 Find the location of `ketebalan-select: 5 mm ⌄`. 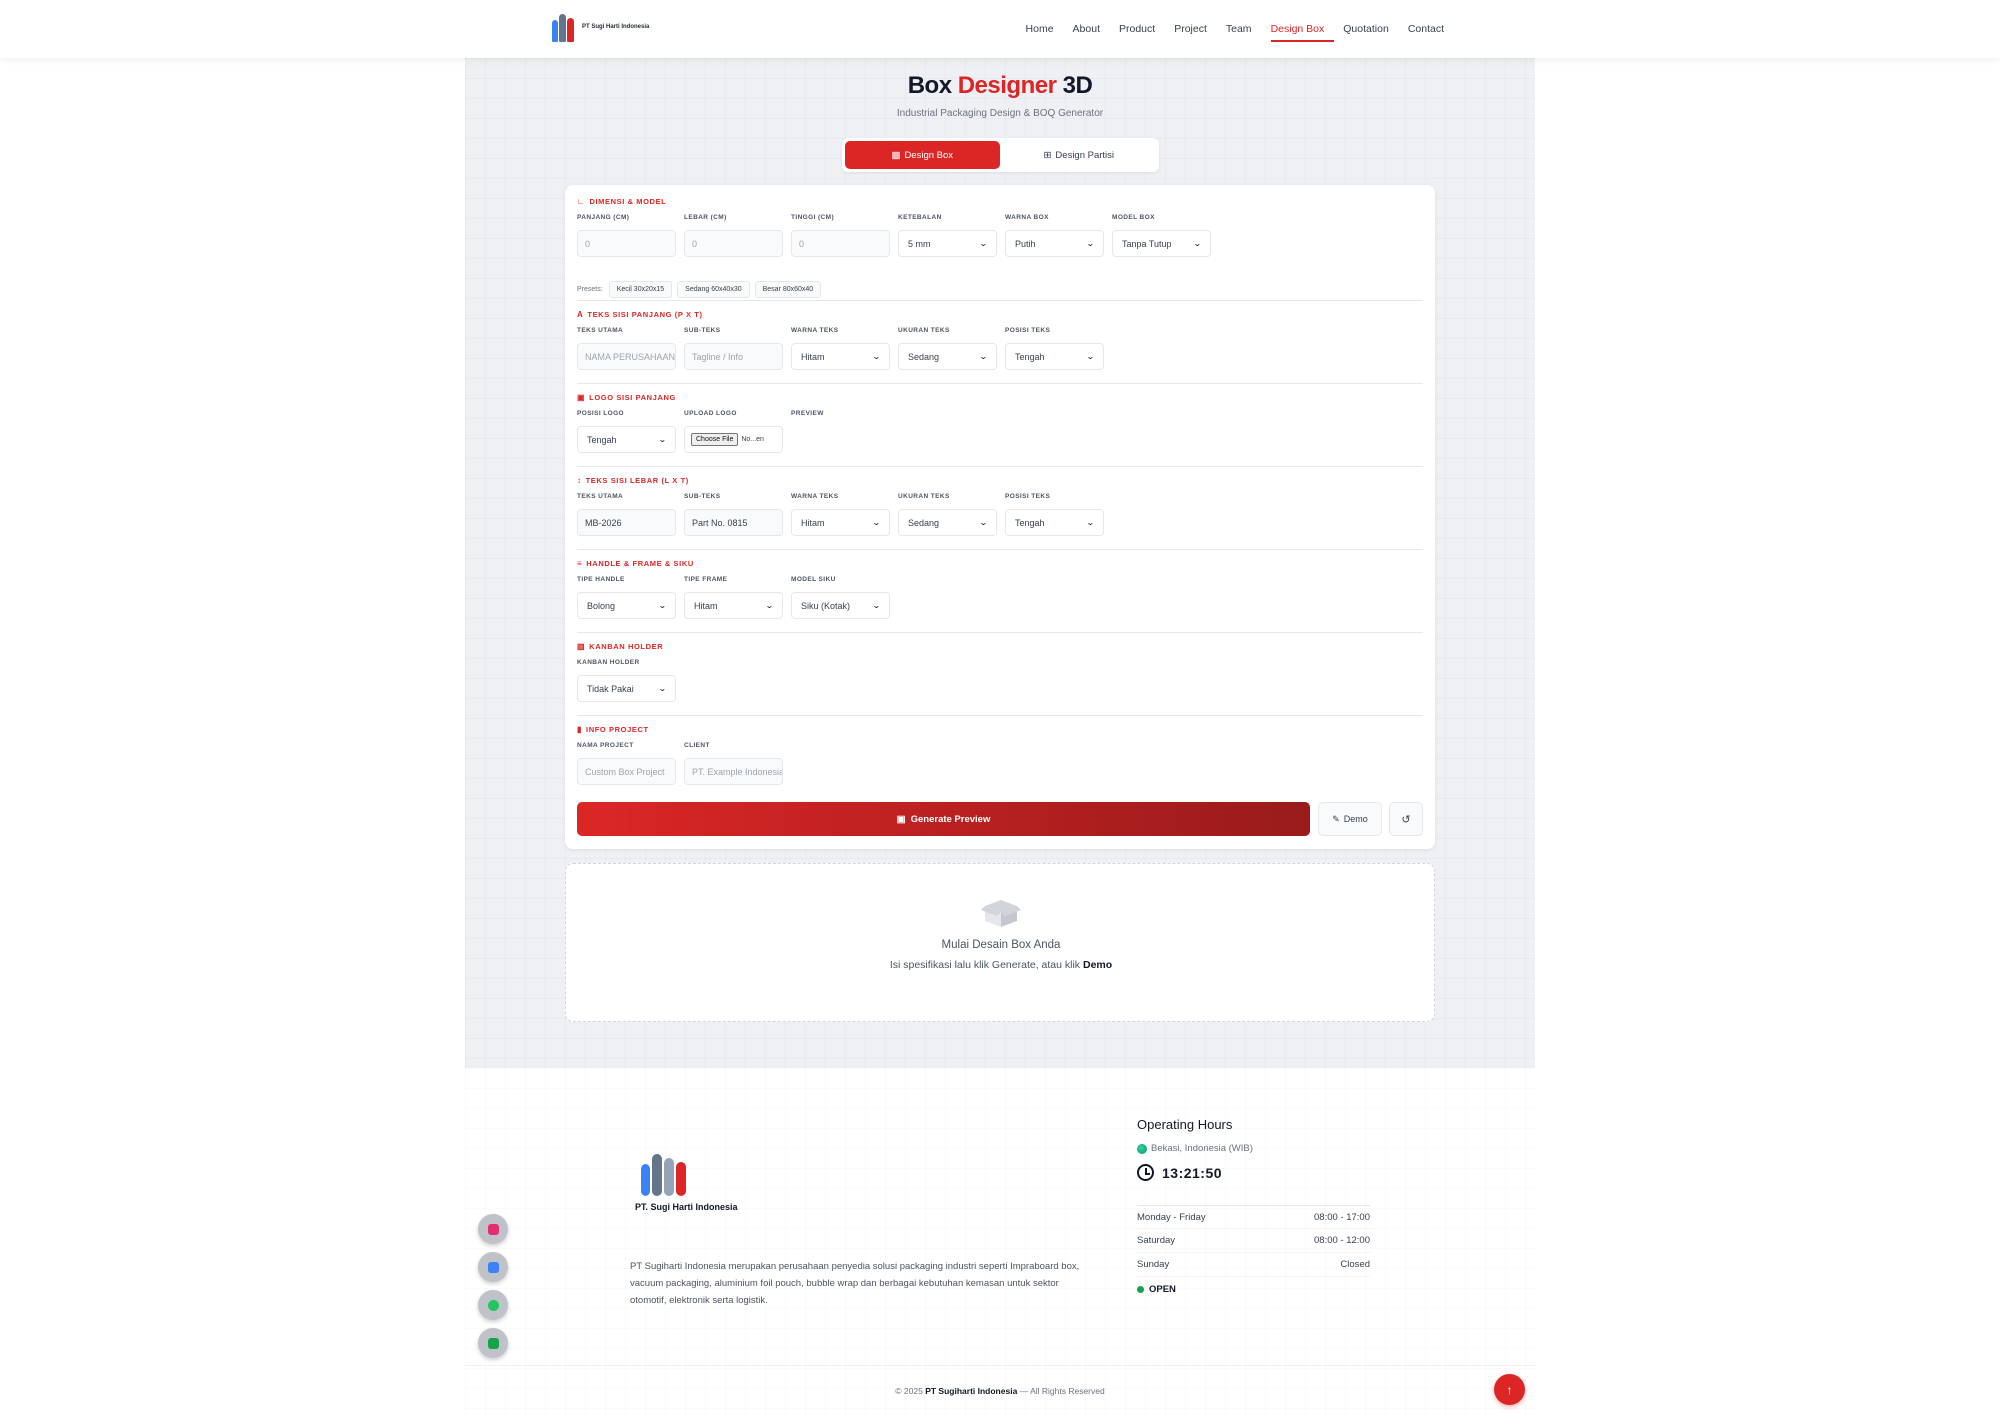

ketebalan-select: 5 mm ⌄ is located at coordinates (947, 243).